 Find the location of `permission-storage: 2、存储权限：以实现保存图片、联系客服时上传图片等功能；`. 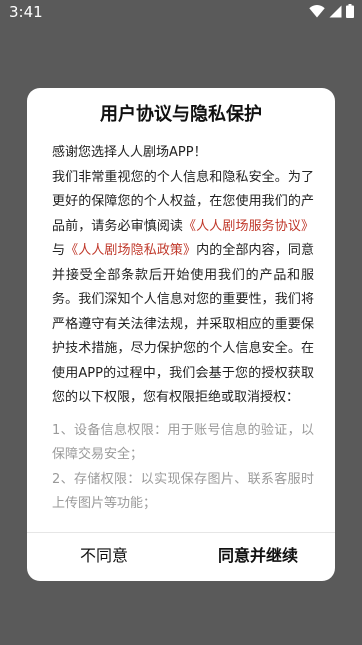

permission-storage: 2、存储权限：以实现保存图片、联系客服时上传图片等功能； is located at coordinates (183, 491).